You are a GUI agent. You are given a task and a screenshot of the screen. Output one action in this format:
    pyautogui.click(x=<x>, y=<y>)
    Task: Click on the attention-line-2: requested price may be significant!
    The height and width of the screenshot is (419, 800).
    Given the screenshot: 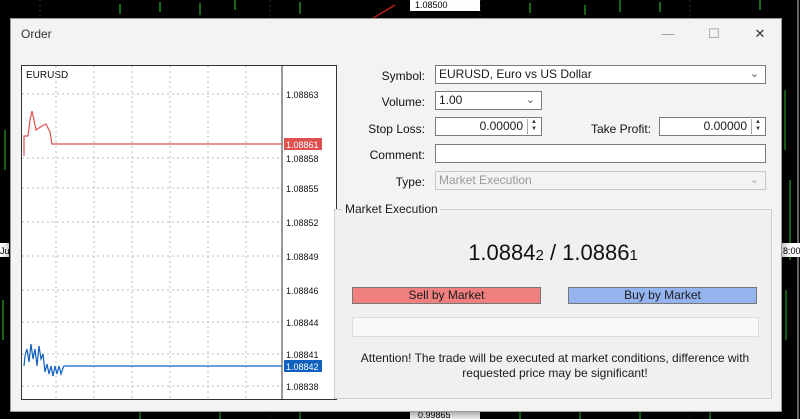 What is the action you would take?
    pyautogui.click(x=555, y=373)
    